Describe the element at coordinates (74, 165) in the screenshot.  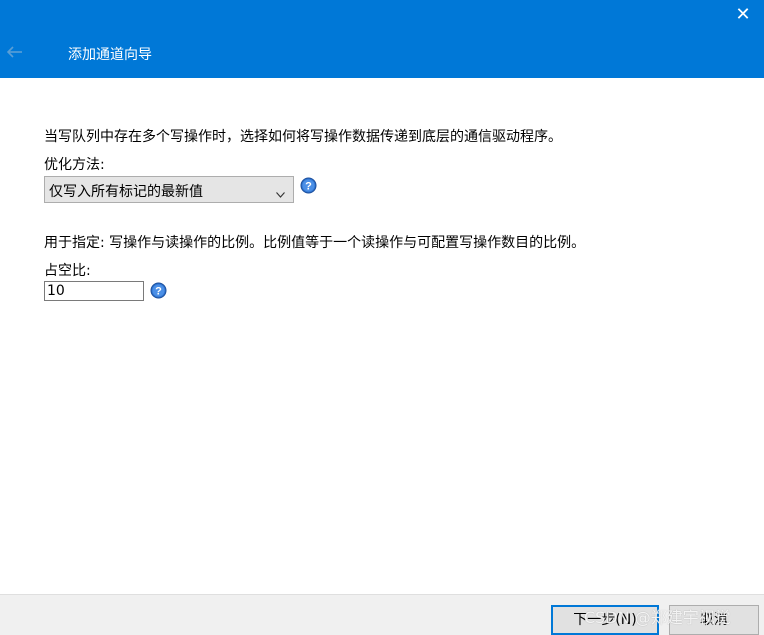
I see `optimization-method-label: 优化方法:` at that location.